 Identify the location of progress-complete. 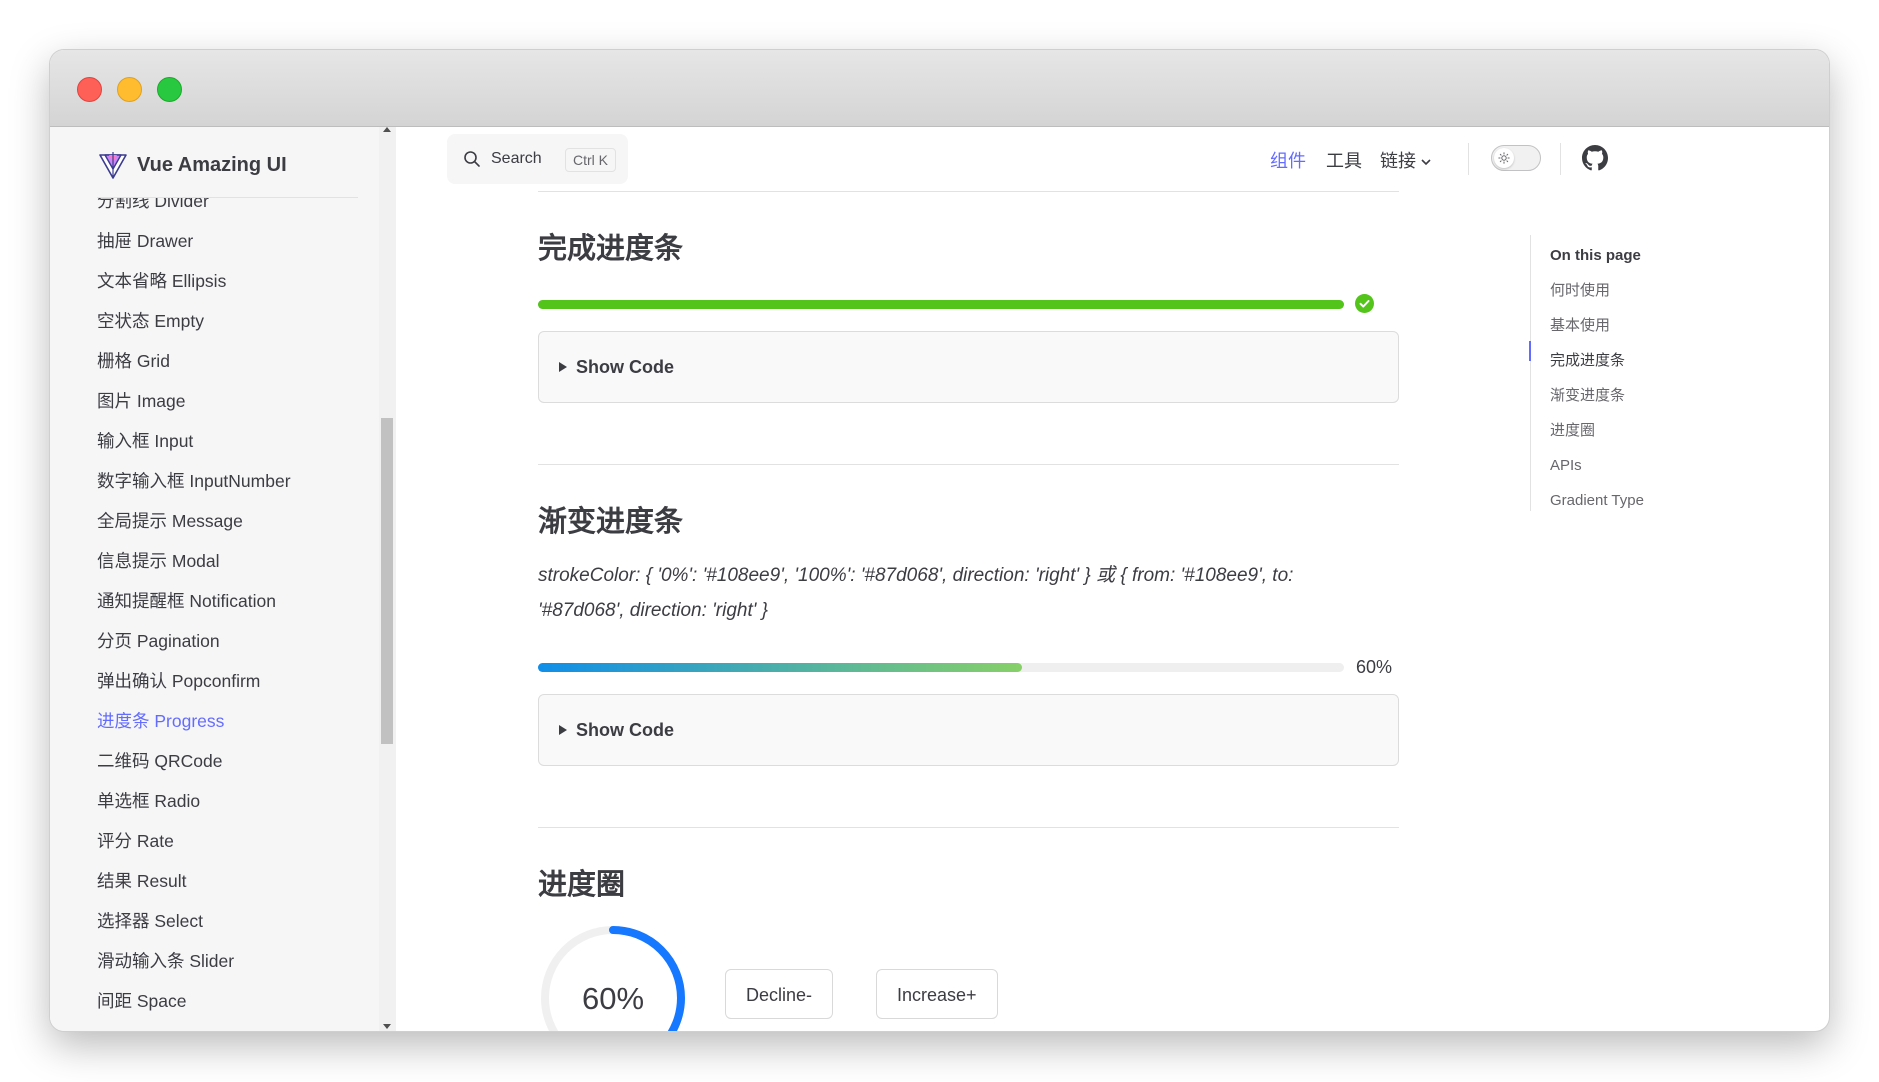
(968, 304).